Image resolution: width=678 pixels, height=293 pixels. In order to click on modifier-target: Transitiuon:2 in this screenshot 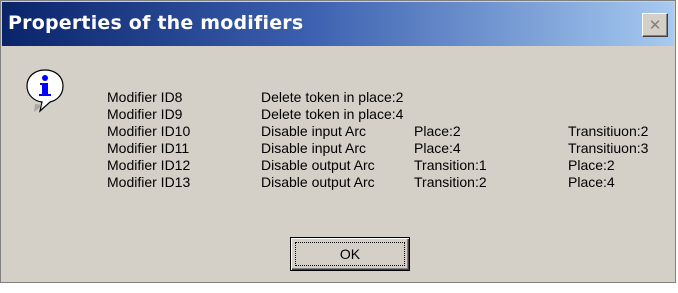, I will do `click(608, 131)`.